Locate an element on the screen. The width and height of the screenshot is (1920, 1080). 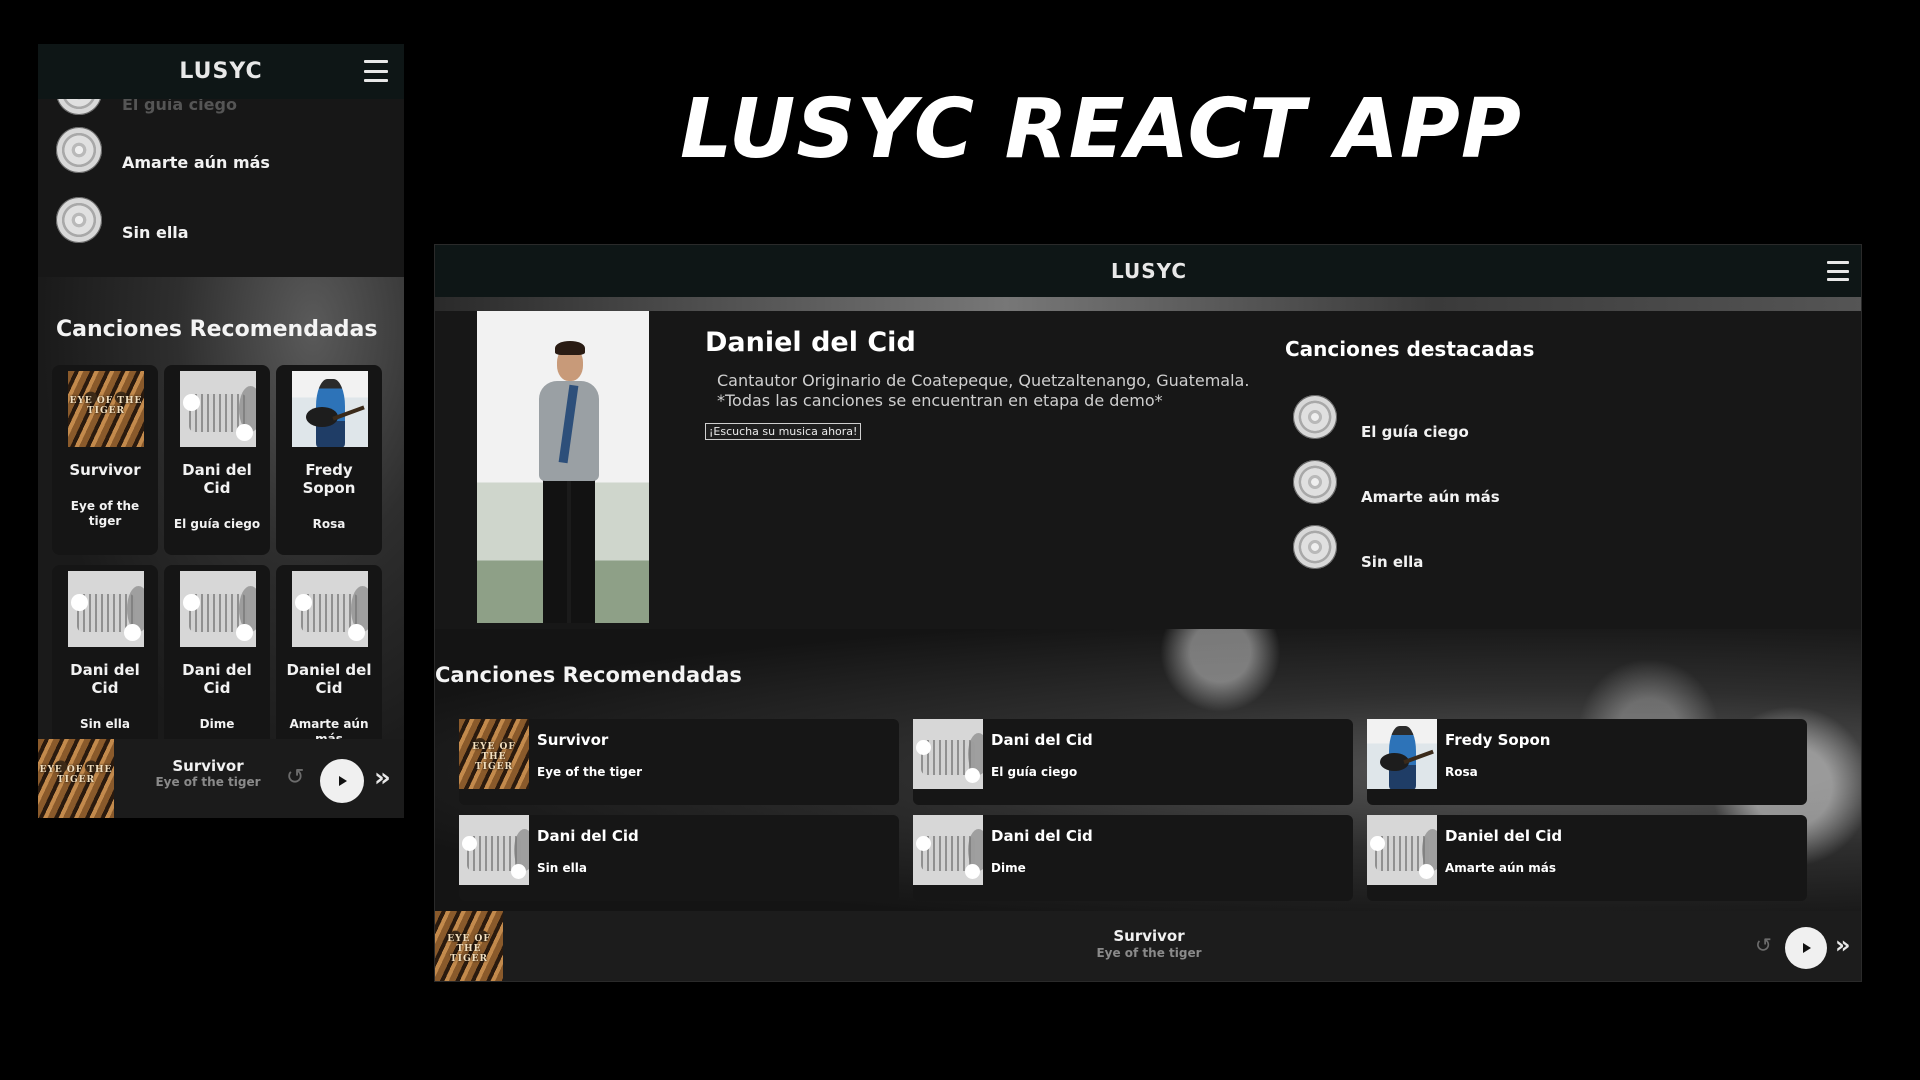
listen-now-button: ¡Escucha su musica ahora! is located at coordinates (783, 431).